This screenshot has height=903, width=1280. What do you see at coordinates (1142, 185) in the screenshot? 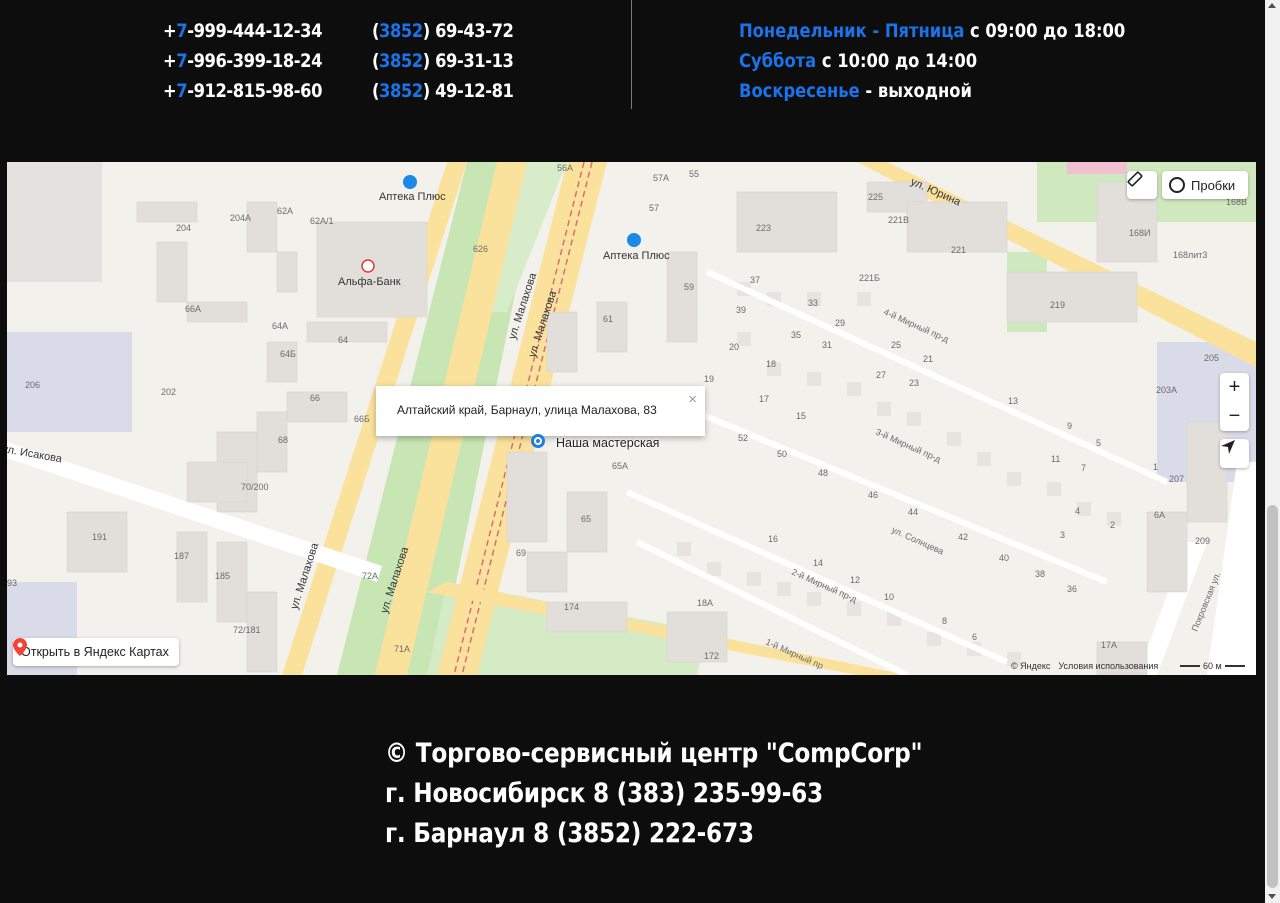
I see `ruler-button` at bounding box center [1142, 185].